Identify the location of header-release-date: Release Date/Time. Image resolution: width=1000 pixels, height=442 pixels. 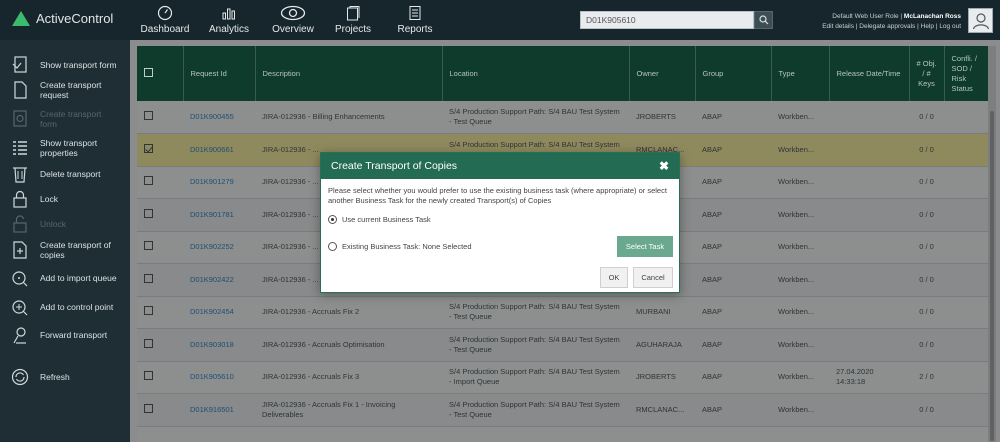
(869, 73).